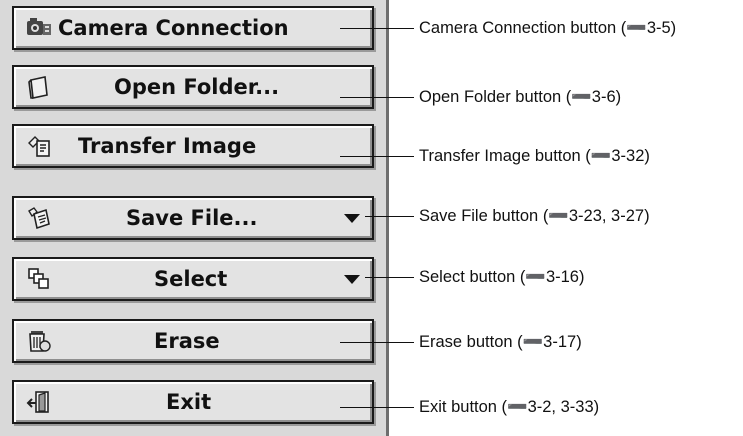 The height and width of the screenshot is (436, 743). I want to click on save-file-dropdown-arrow-icon, so click(352, 218).